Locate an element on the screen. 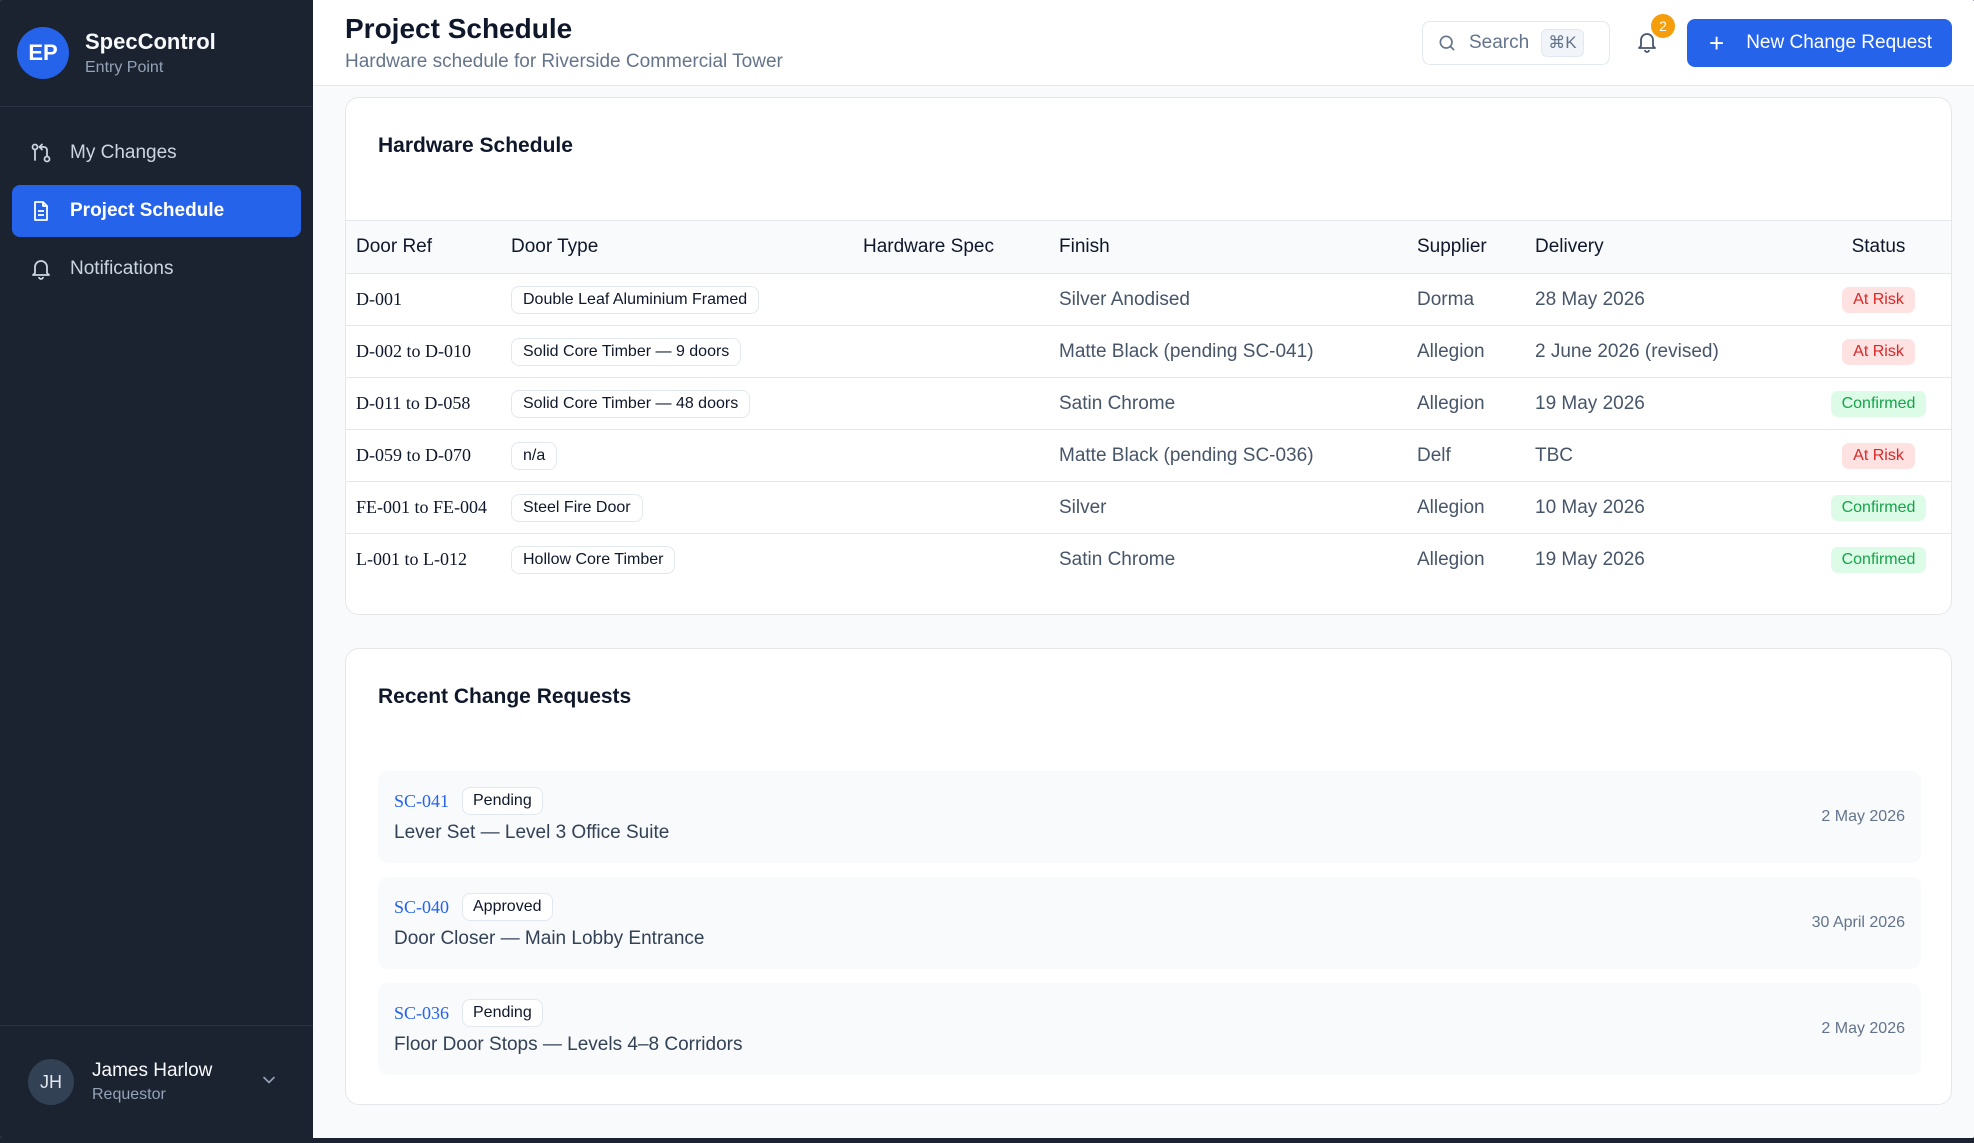 This screenshot has width=1974, height=1143. supplier: Delf is located at coordinates (1466, 455).